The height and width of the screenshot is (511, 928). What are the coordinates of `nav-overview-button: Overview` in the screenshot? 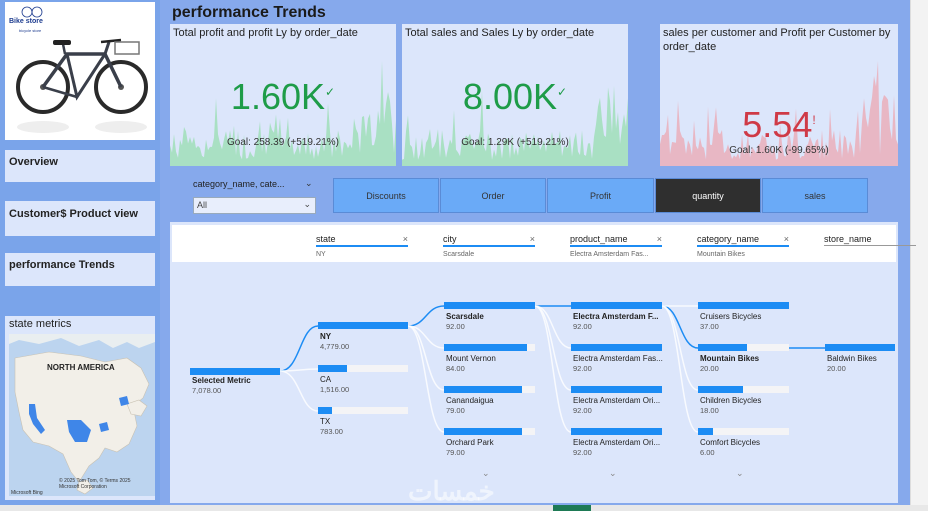 It's located at (80, 166).